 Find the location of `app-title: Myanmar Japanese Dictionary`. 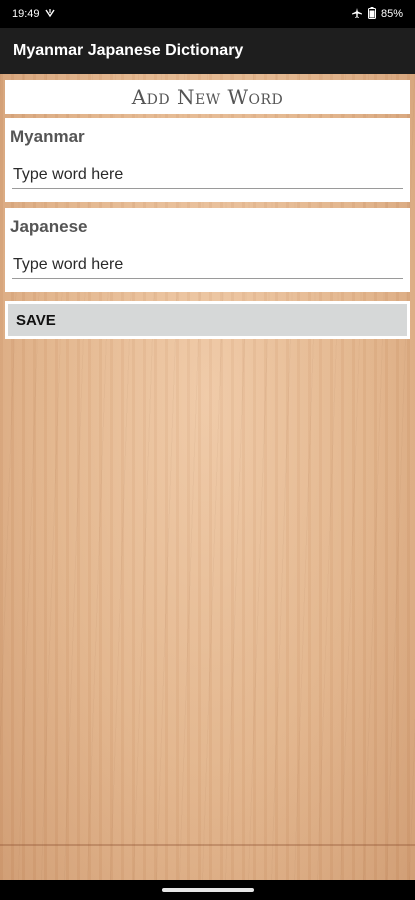

app-title: Myanmar Japanese Dictionary is located at coordinates (128, 50).